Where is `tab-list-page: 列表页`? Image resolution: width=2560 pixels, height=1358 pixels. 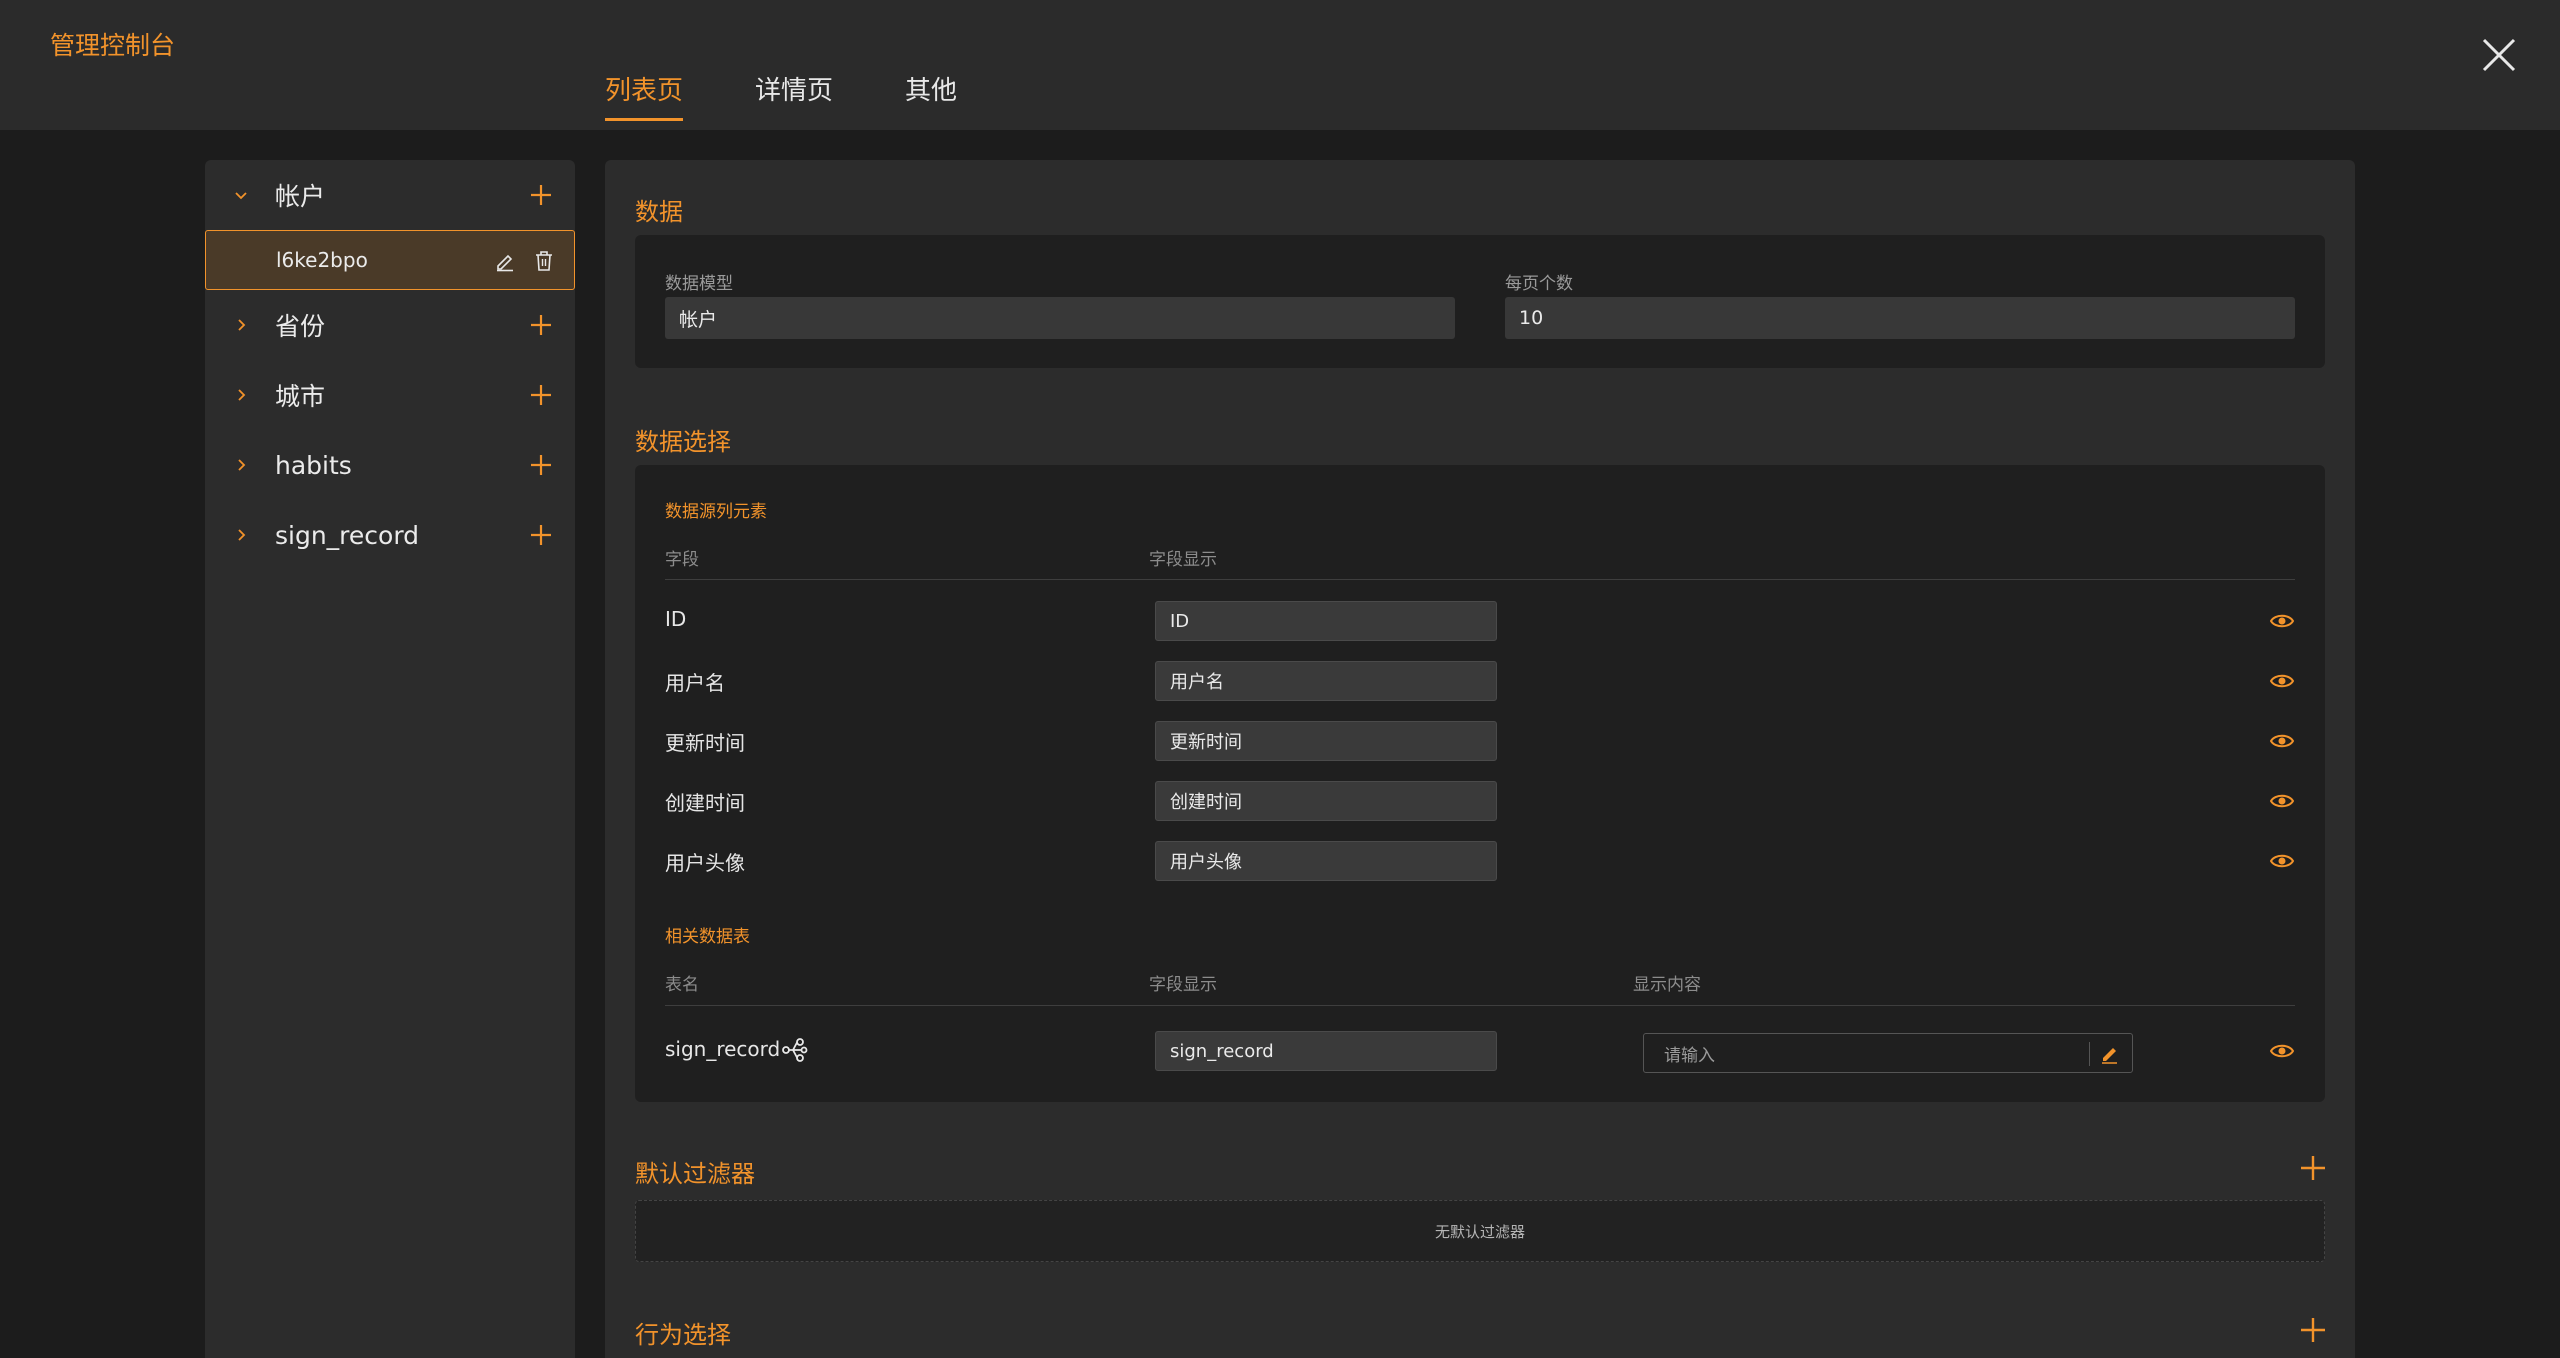 tab-list-page: 列表页 is located at coordinates (644, 95).